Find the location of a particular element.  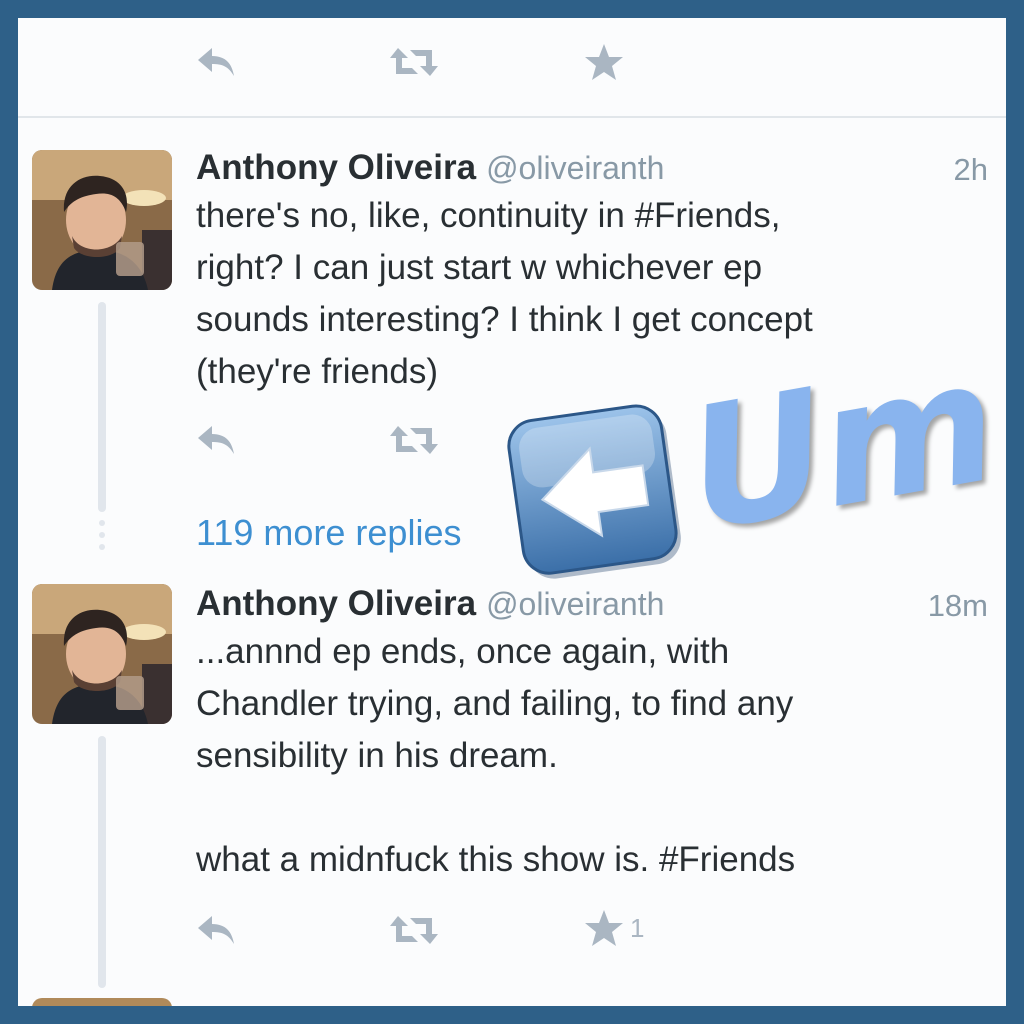

more-replies-link: 119 more replies is located at coordinates (328, 533).